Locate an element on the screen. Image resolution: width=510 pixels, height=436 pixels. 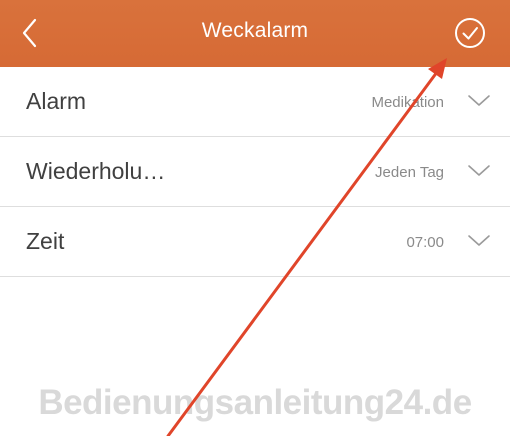
alarm-label: Alarm is located at coordinates (56, 101).